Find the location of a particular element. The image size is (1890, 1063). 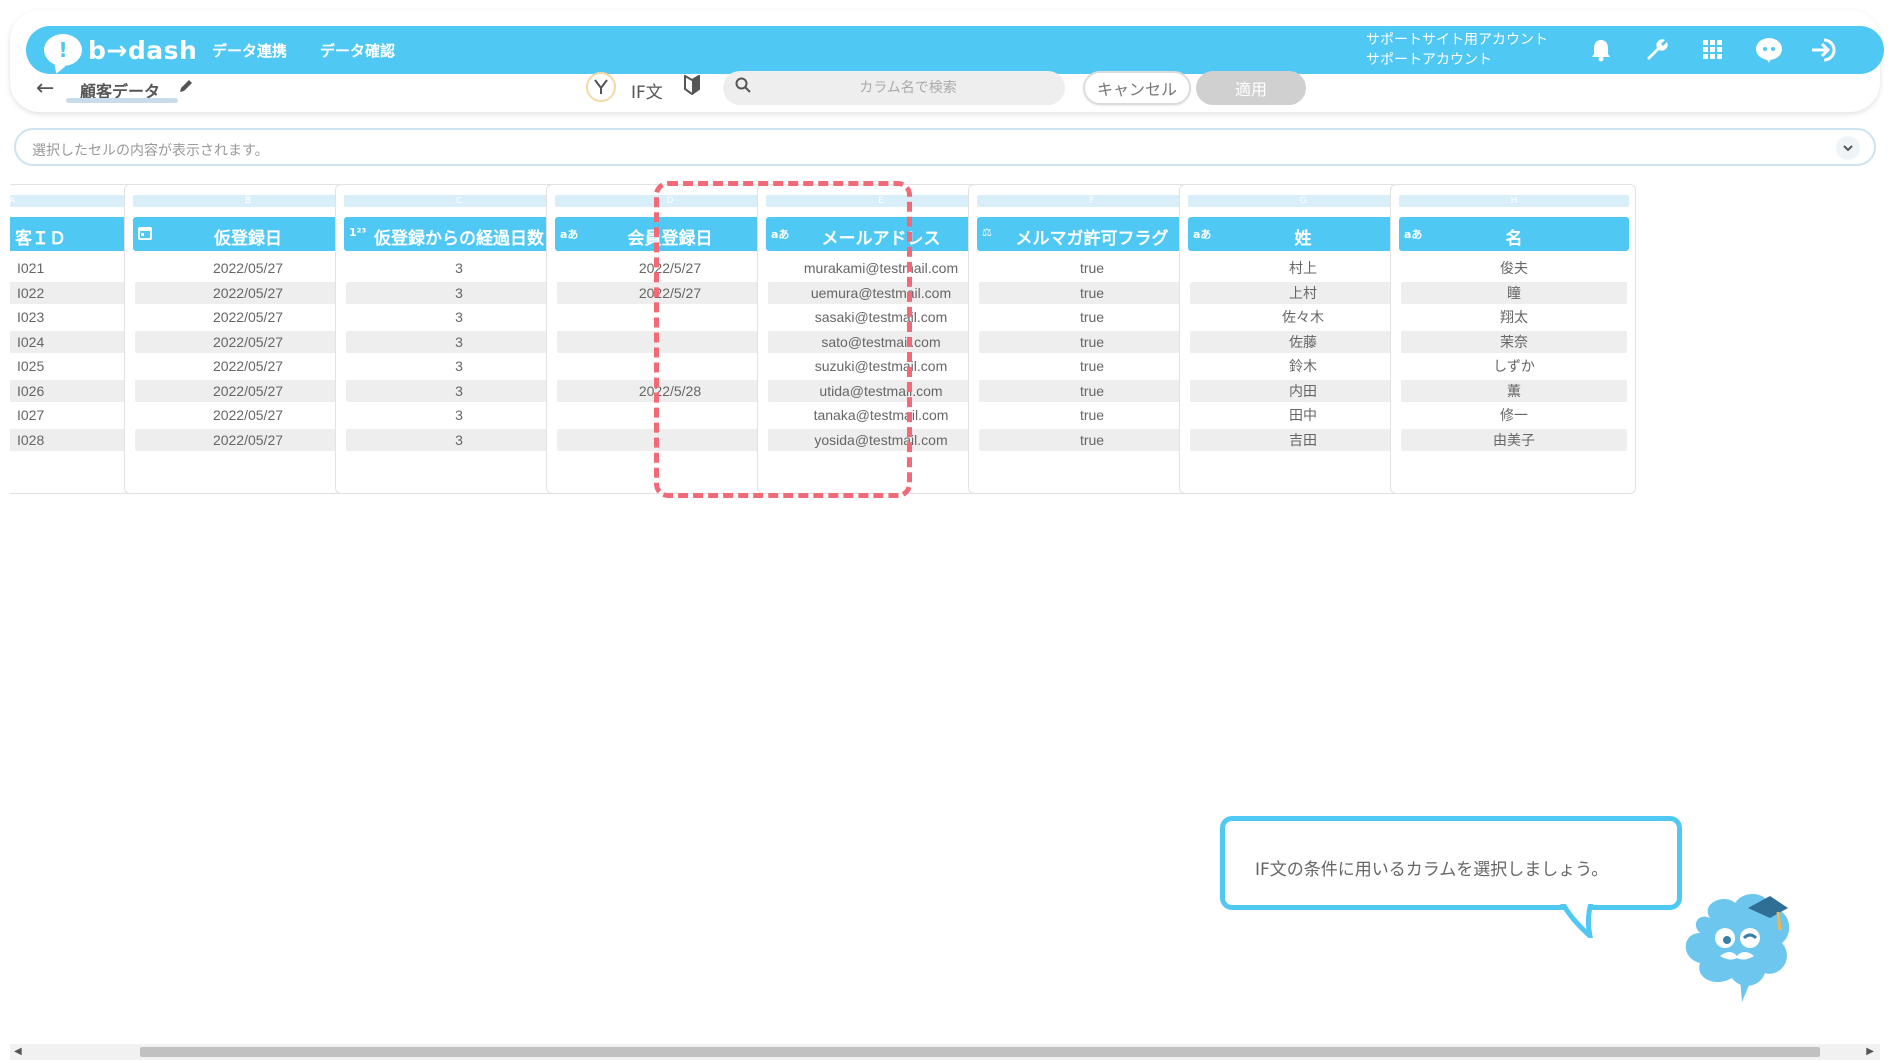

column-header: 仮登録日 is located at coordinates (248, 234).